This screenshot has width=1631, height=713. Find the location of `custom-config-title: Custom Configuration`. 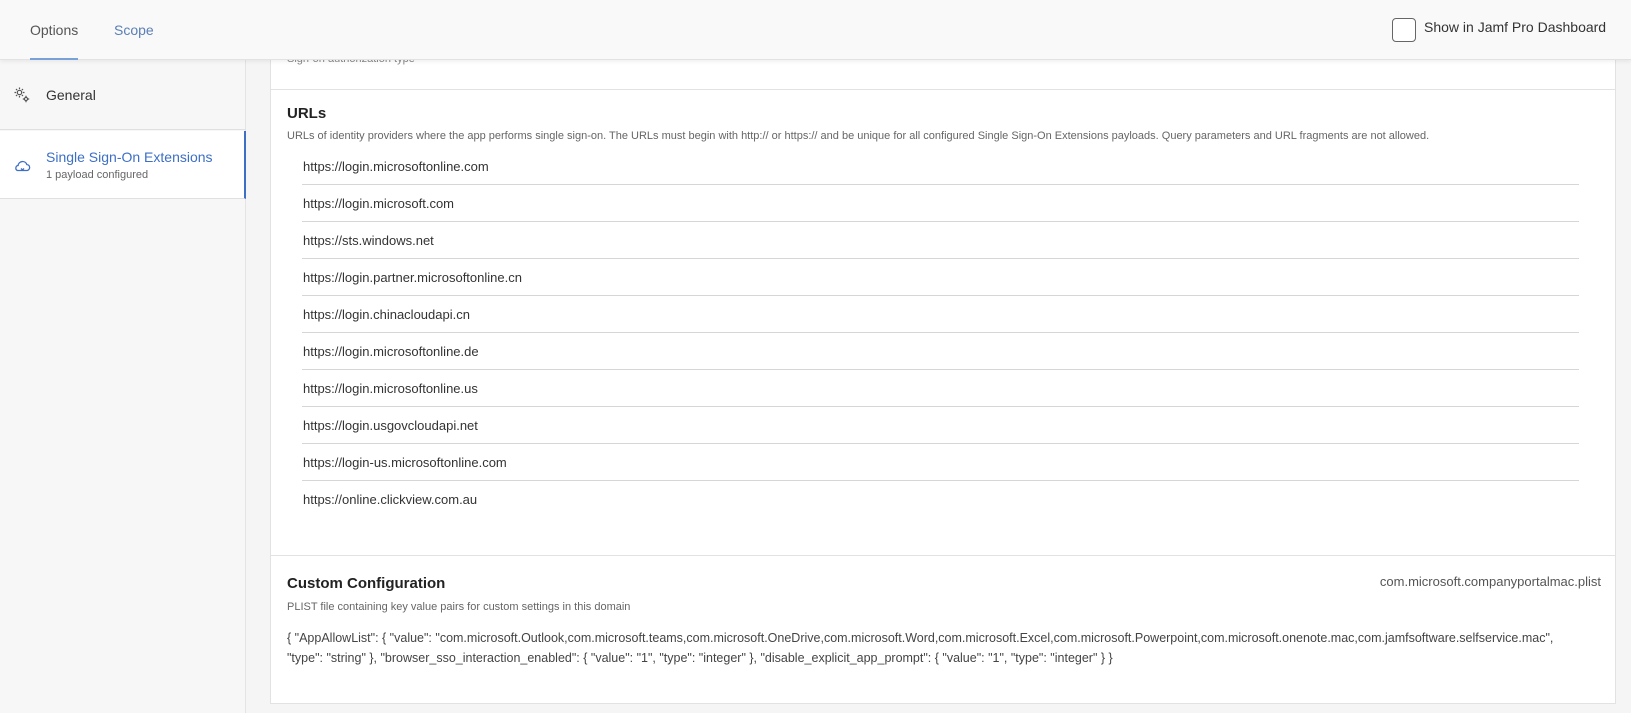

custom-config-title: Custom Configuration is located at coordinates (366, 583).